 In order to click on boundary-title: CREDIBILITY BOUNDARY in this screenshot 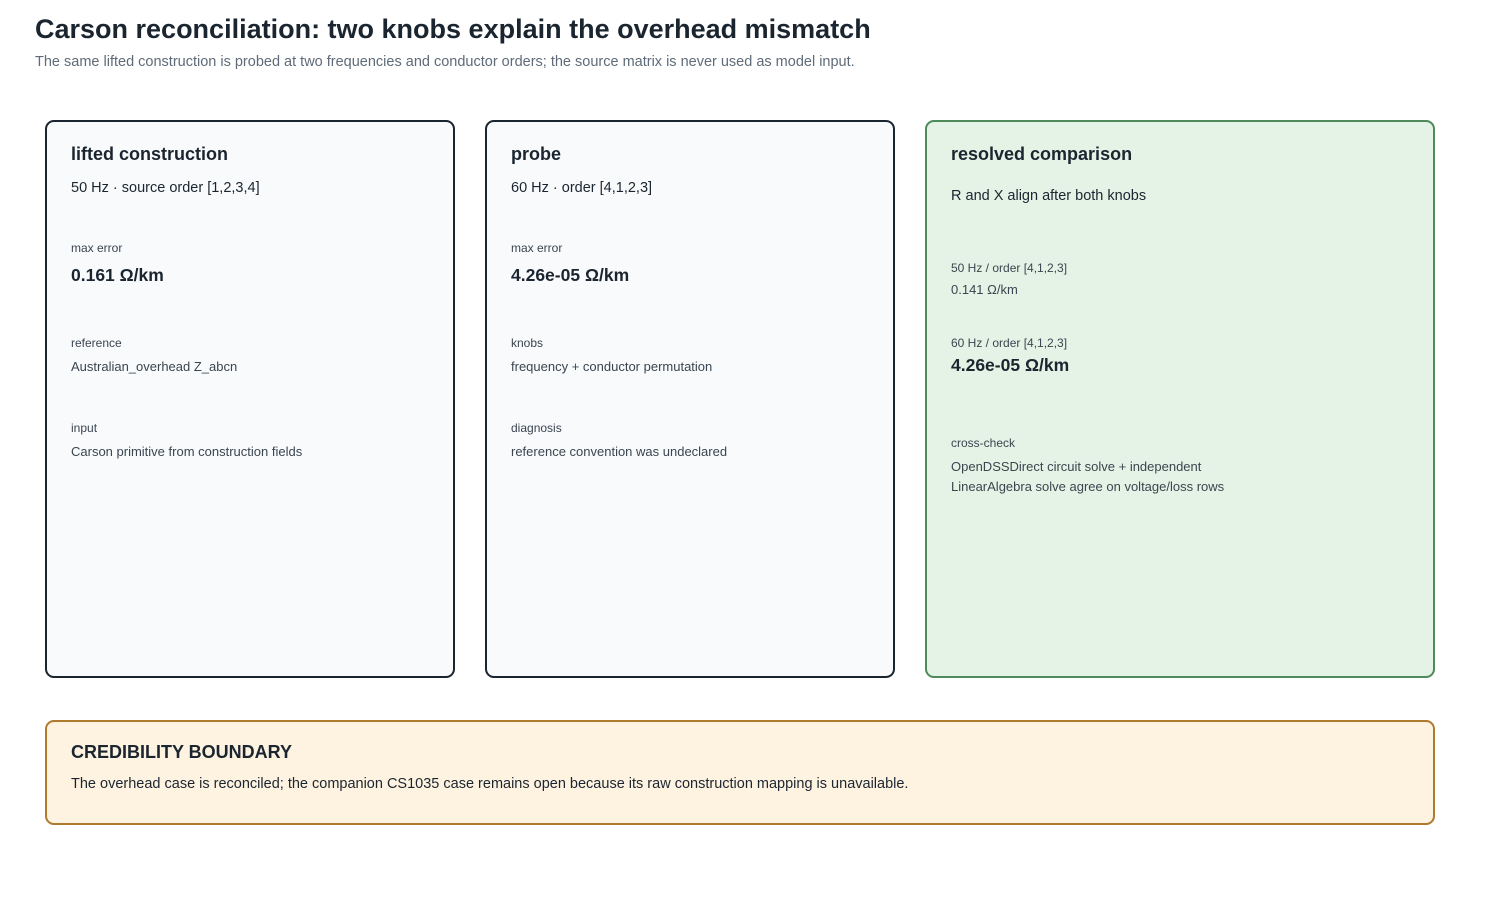, I will do `click(182, 752)`.